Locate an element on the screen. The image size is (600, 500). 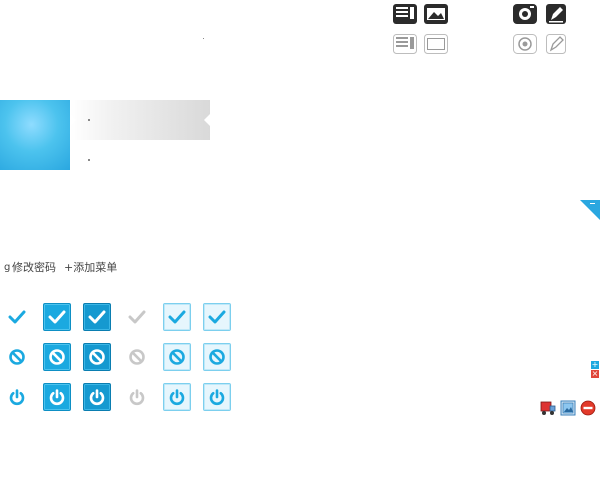
camera-icon is located at coordinates (525, 14).